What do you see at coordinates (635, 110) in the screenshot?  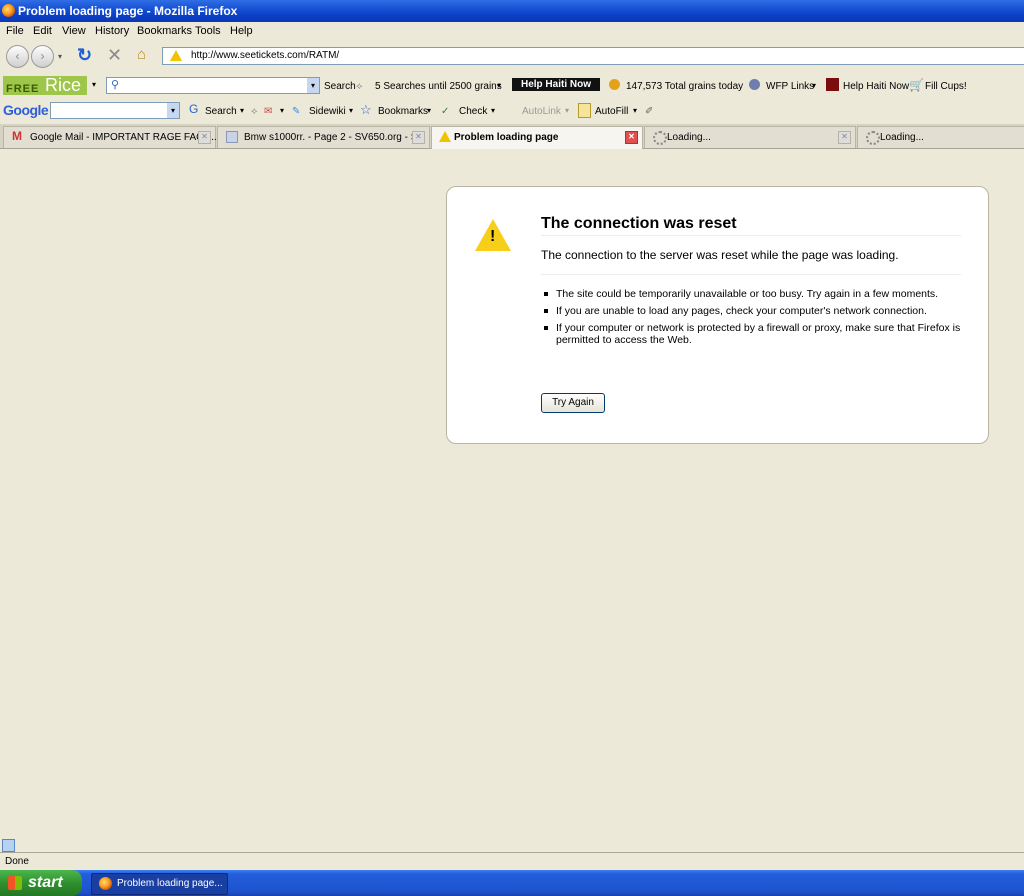 I see `autofill-dropdown-icon: ▾` at bounding box center [635, 110].